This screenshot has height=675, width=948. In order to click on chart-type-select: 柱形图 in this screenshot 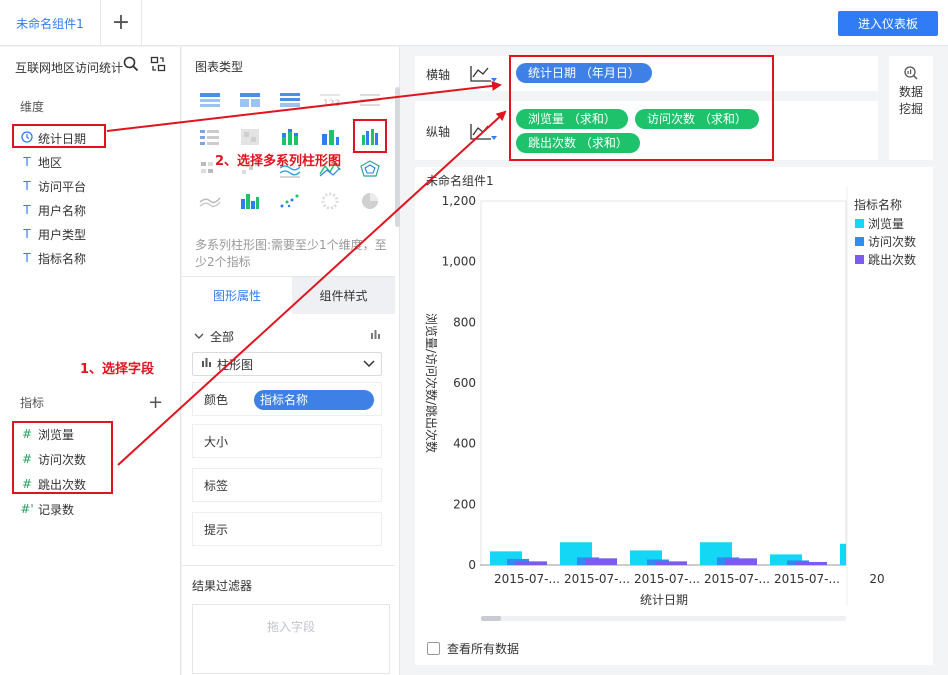, I will do `click(287, 364)`.